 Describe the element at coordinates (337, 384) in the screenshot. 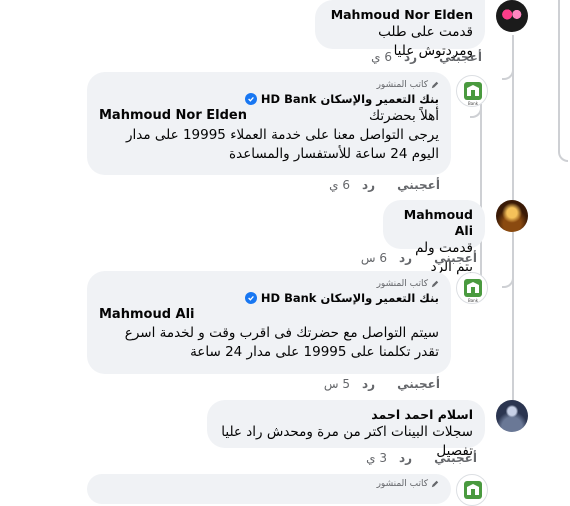

I see `comment-time: 5 س` at that location.